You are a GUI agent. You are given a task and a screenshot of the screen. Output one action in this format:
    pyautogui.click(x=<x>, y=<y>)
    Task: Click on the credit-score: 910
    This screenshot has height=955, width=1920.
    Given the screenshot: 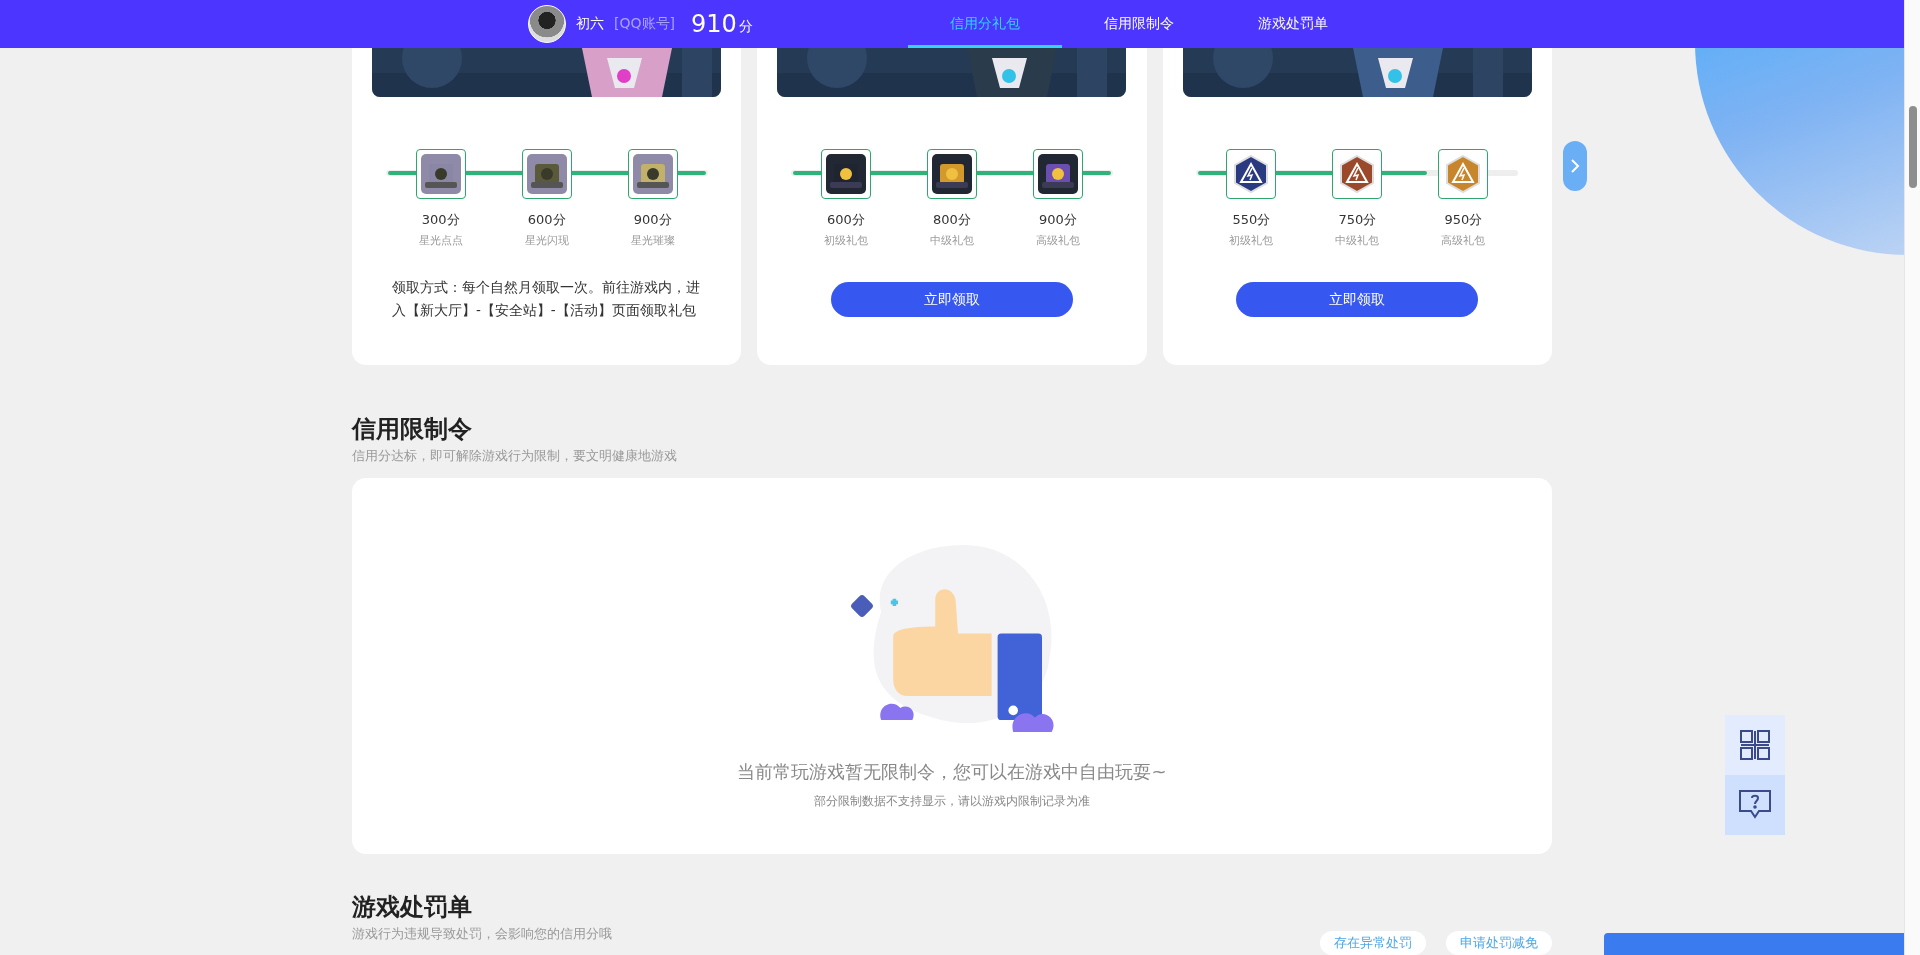 What is the action you would take?
    pyautogui.click(x=713, y=24)
    